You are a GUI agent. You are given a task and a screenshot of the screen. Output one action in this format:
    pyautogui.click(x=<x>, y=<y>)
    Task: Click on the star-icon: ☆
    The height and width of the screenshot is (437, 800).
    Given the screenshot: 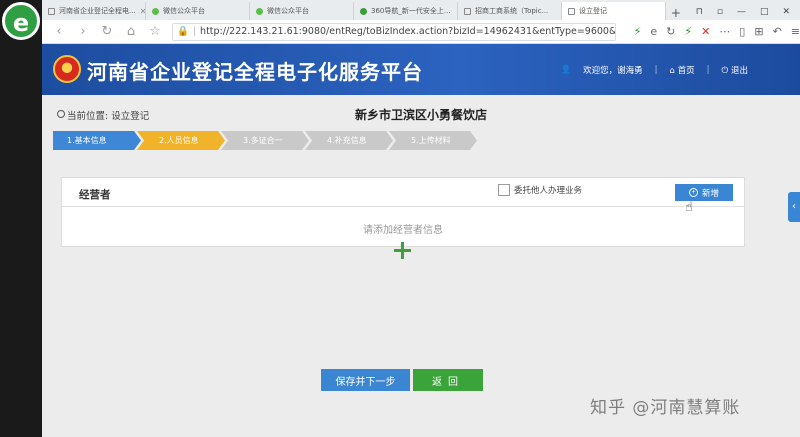 What is the action you would take?
    pyautogui.click(x=155, y=31)
    